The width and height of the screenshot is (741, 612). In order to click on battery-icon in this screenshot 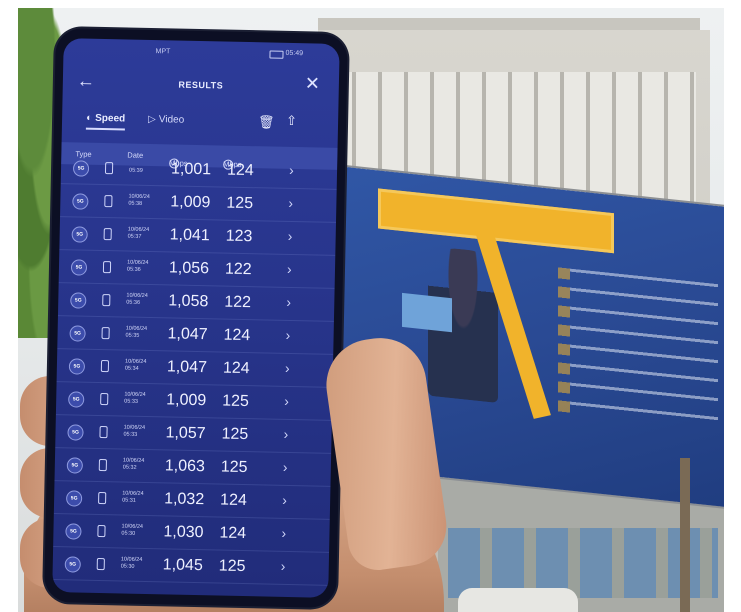, I will do `click(276, 54)`.